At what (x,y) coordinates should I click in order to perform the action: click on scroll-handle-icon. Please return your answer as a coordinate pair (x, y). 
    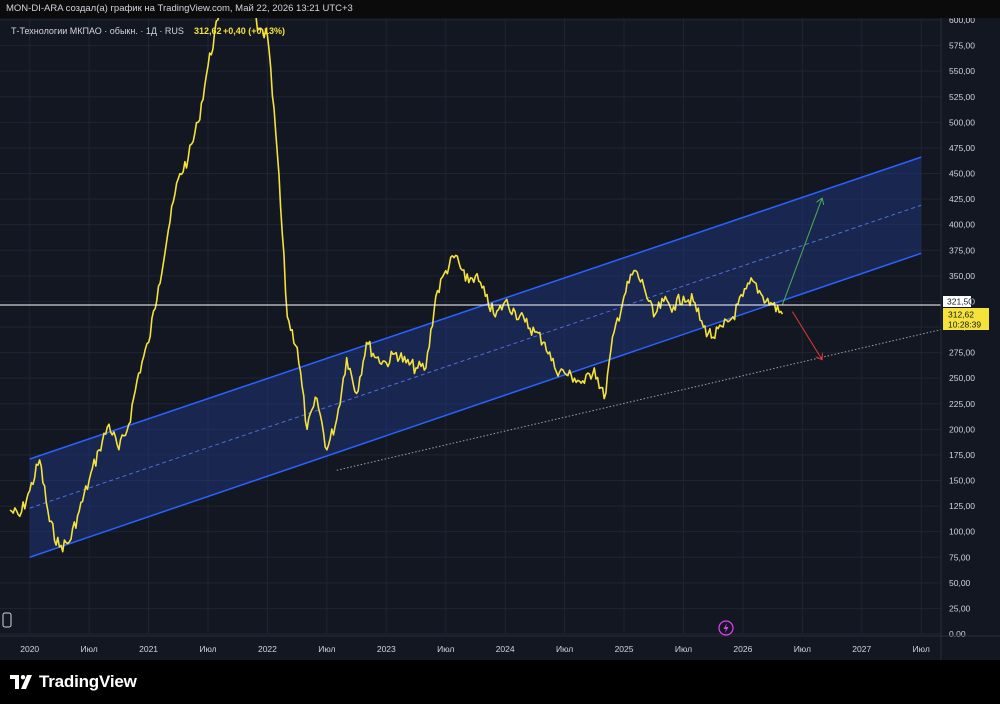
    Looking at the image, I should click on (7, 620).